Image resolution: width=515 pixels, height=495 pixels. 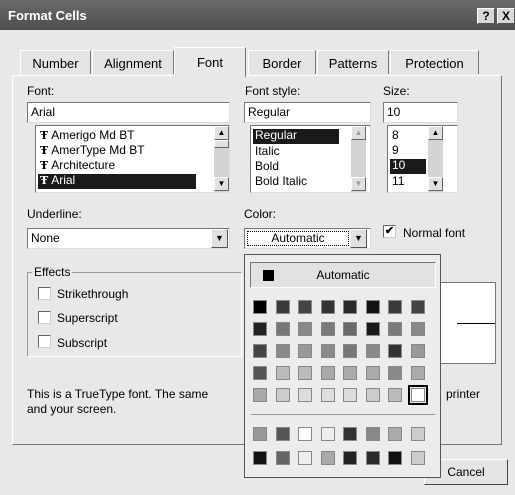 What do you see at coordinates (133, 62) in the screenshot?
I see `tab-alignment: Alignment` at bounding box center [133, 62].